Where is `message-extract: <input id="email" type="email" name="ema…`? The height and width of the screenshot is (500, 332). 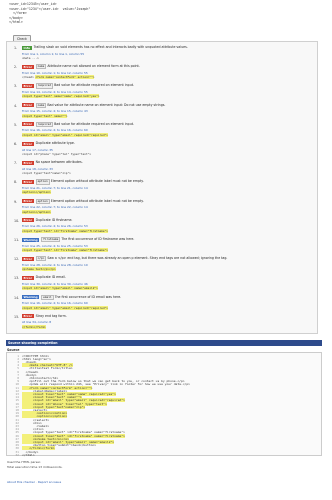
message-extract: <input id="email" type="email" name="ema… is located at coordinates (60, 288).